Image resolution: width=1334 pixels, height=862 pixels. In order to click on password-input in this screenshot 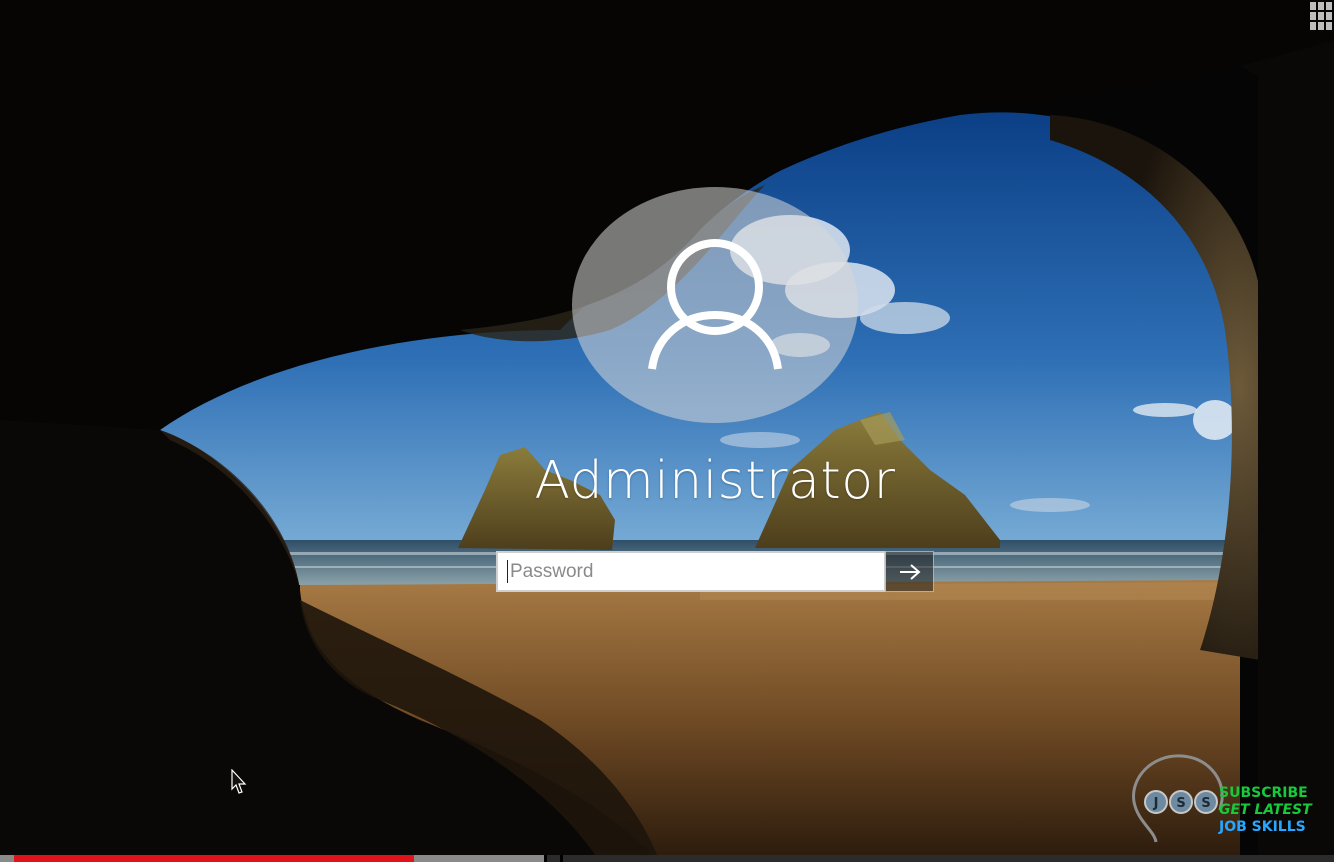, I will do `click(691, 571)`.